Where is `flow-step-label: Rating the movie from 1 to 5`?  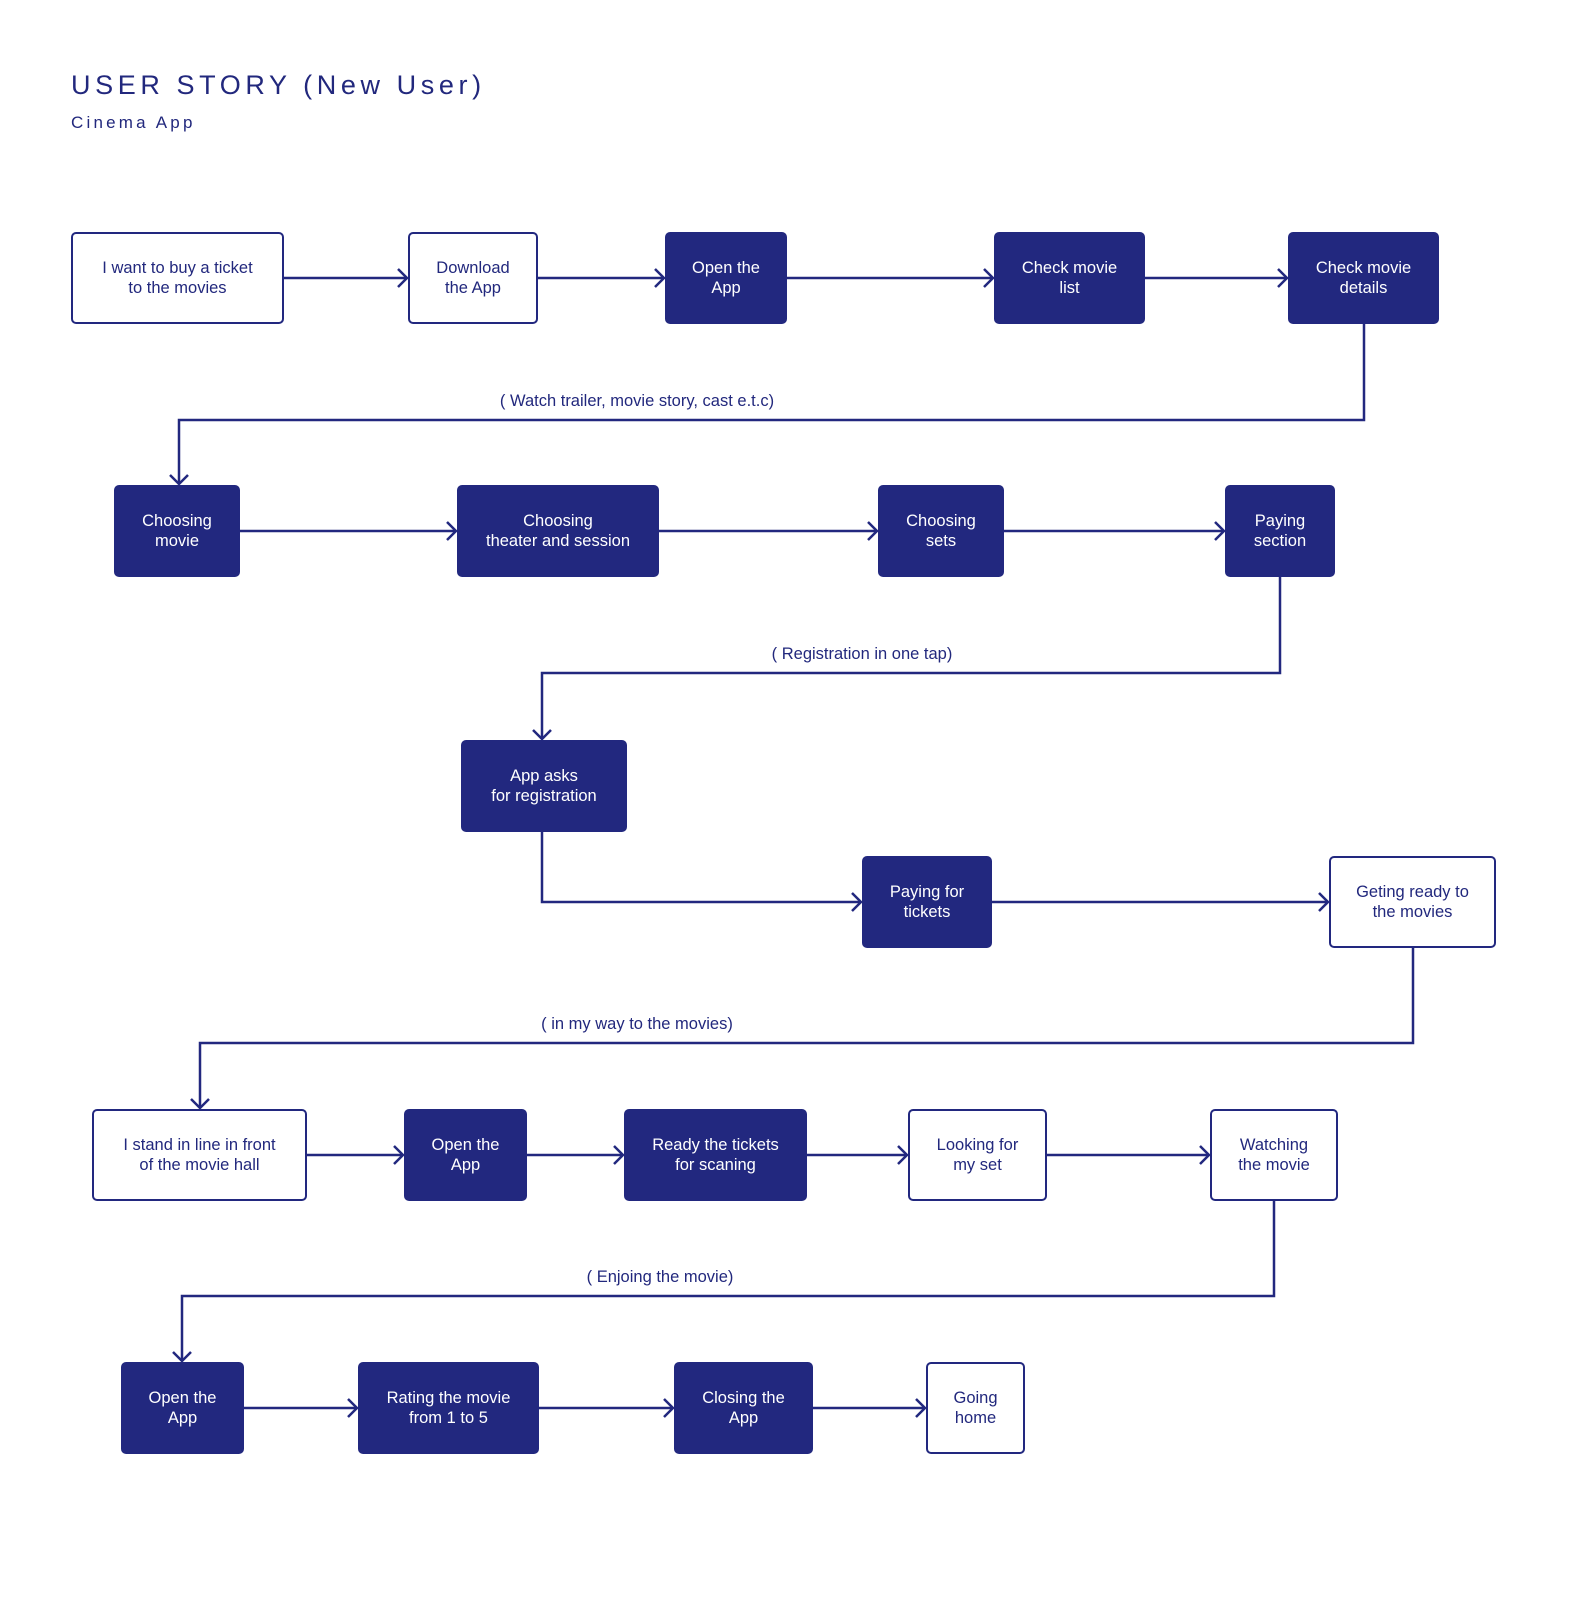
flow-step-label: Rating the movie from 1 to 5 is located at coordinates (448, 1408).